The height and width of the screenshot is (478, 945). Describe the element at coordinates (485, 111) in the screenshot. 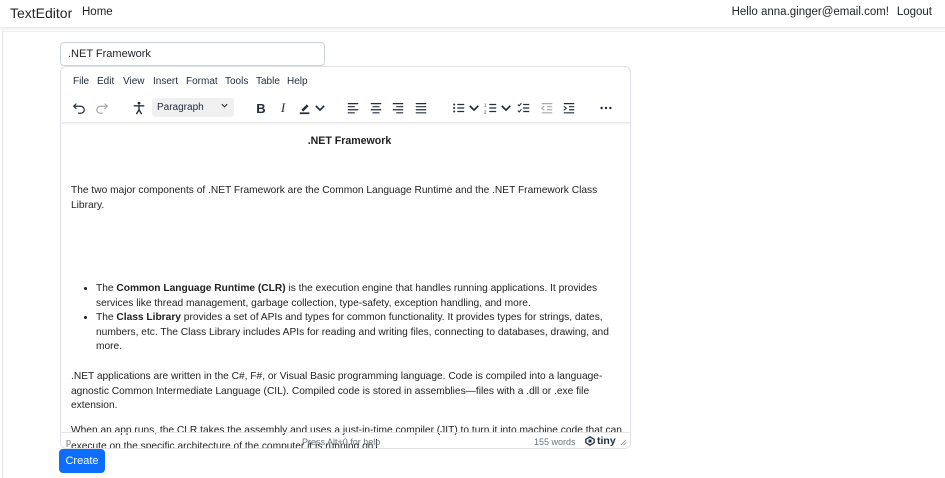

I see `svg-text: 2` at that location.